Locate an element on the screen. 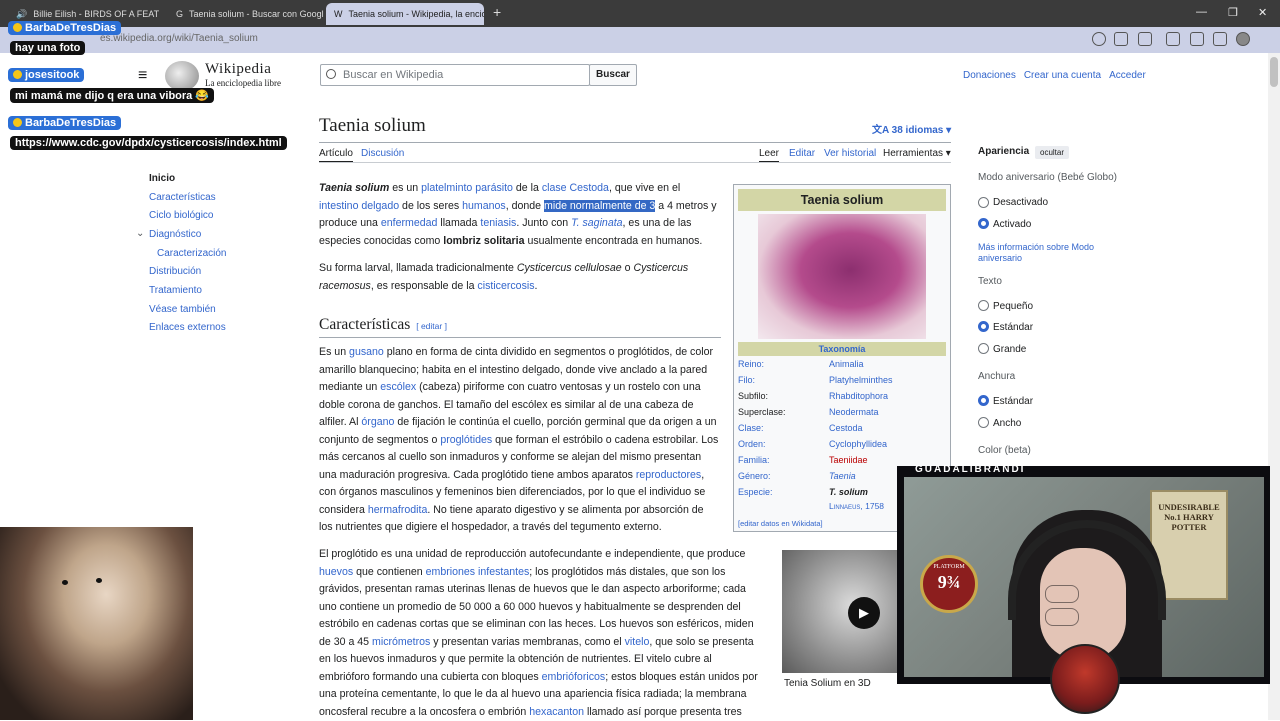 The height and width of the screenshot is (721, 1280). link-gusano: gusano is located at coordinates (366, 352).